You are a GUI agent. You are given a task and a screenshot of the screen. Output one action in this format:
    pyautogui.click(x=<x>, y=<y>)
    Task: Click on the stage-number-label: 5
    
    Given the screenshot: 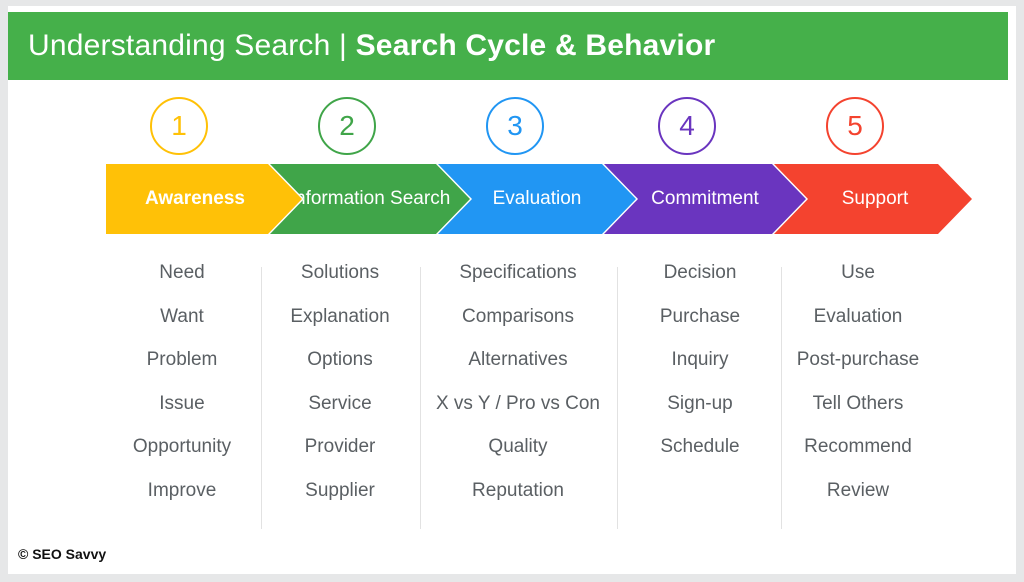 What is the action you would take?
    pyautogui.click(x=855, y=125)
    